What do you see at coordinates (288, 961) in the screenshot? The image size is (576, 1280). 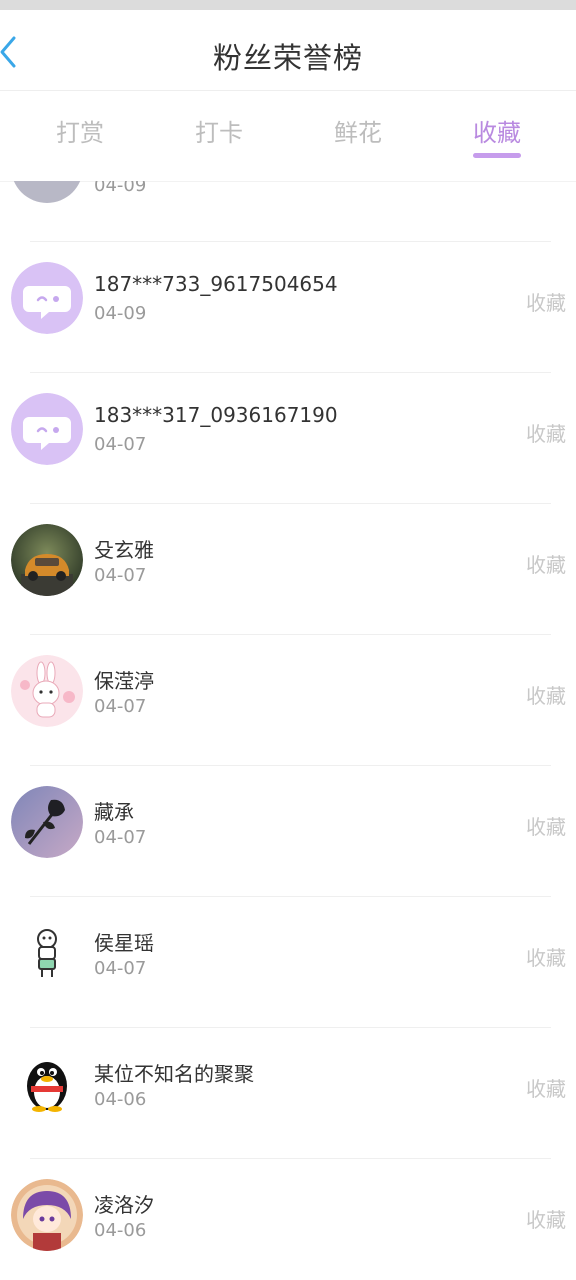 I see `list-item: 侯星瑶 04-07 收藏` at bounding box center [288, 961].